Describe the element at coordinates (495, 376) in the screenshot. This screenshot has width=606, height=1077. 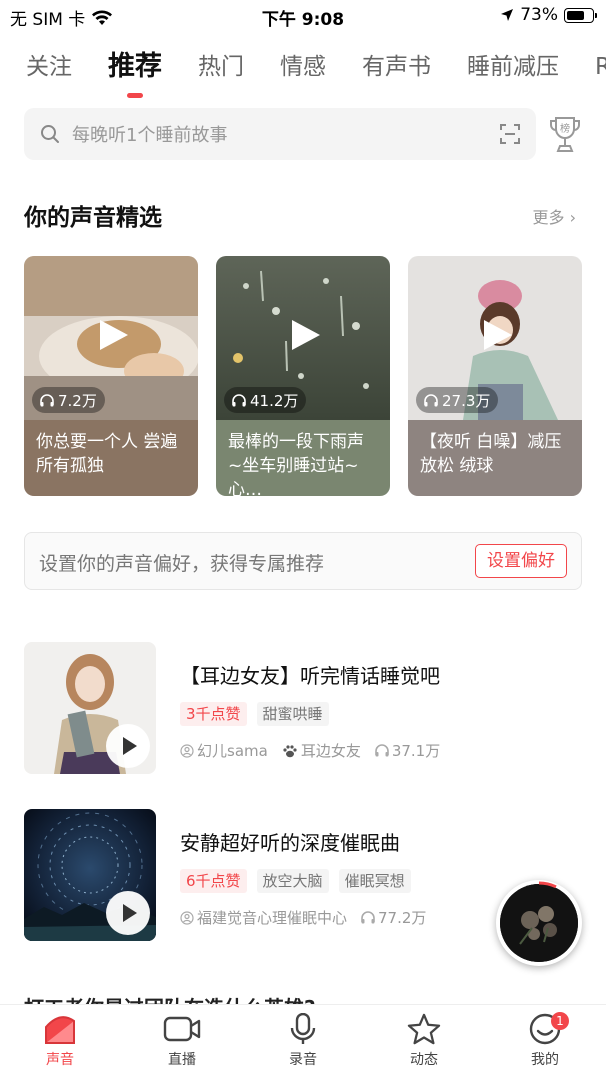
I see `playlist-card: 27.3万 【夜听 白噪】减压放松 绒球` at that location.